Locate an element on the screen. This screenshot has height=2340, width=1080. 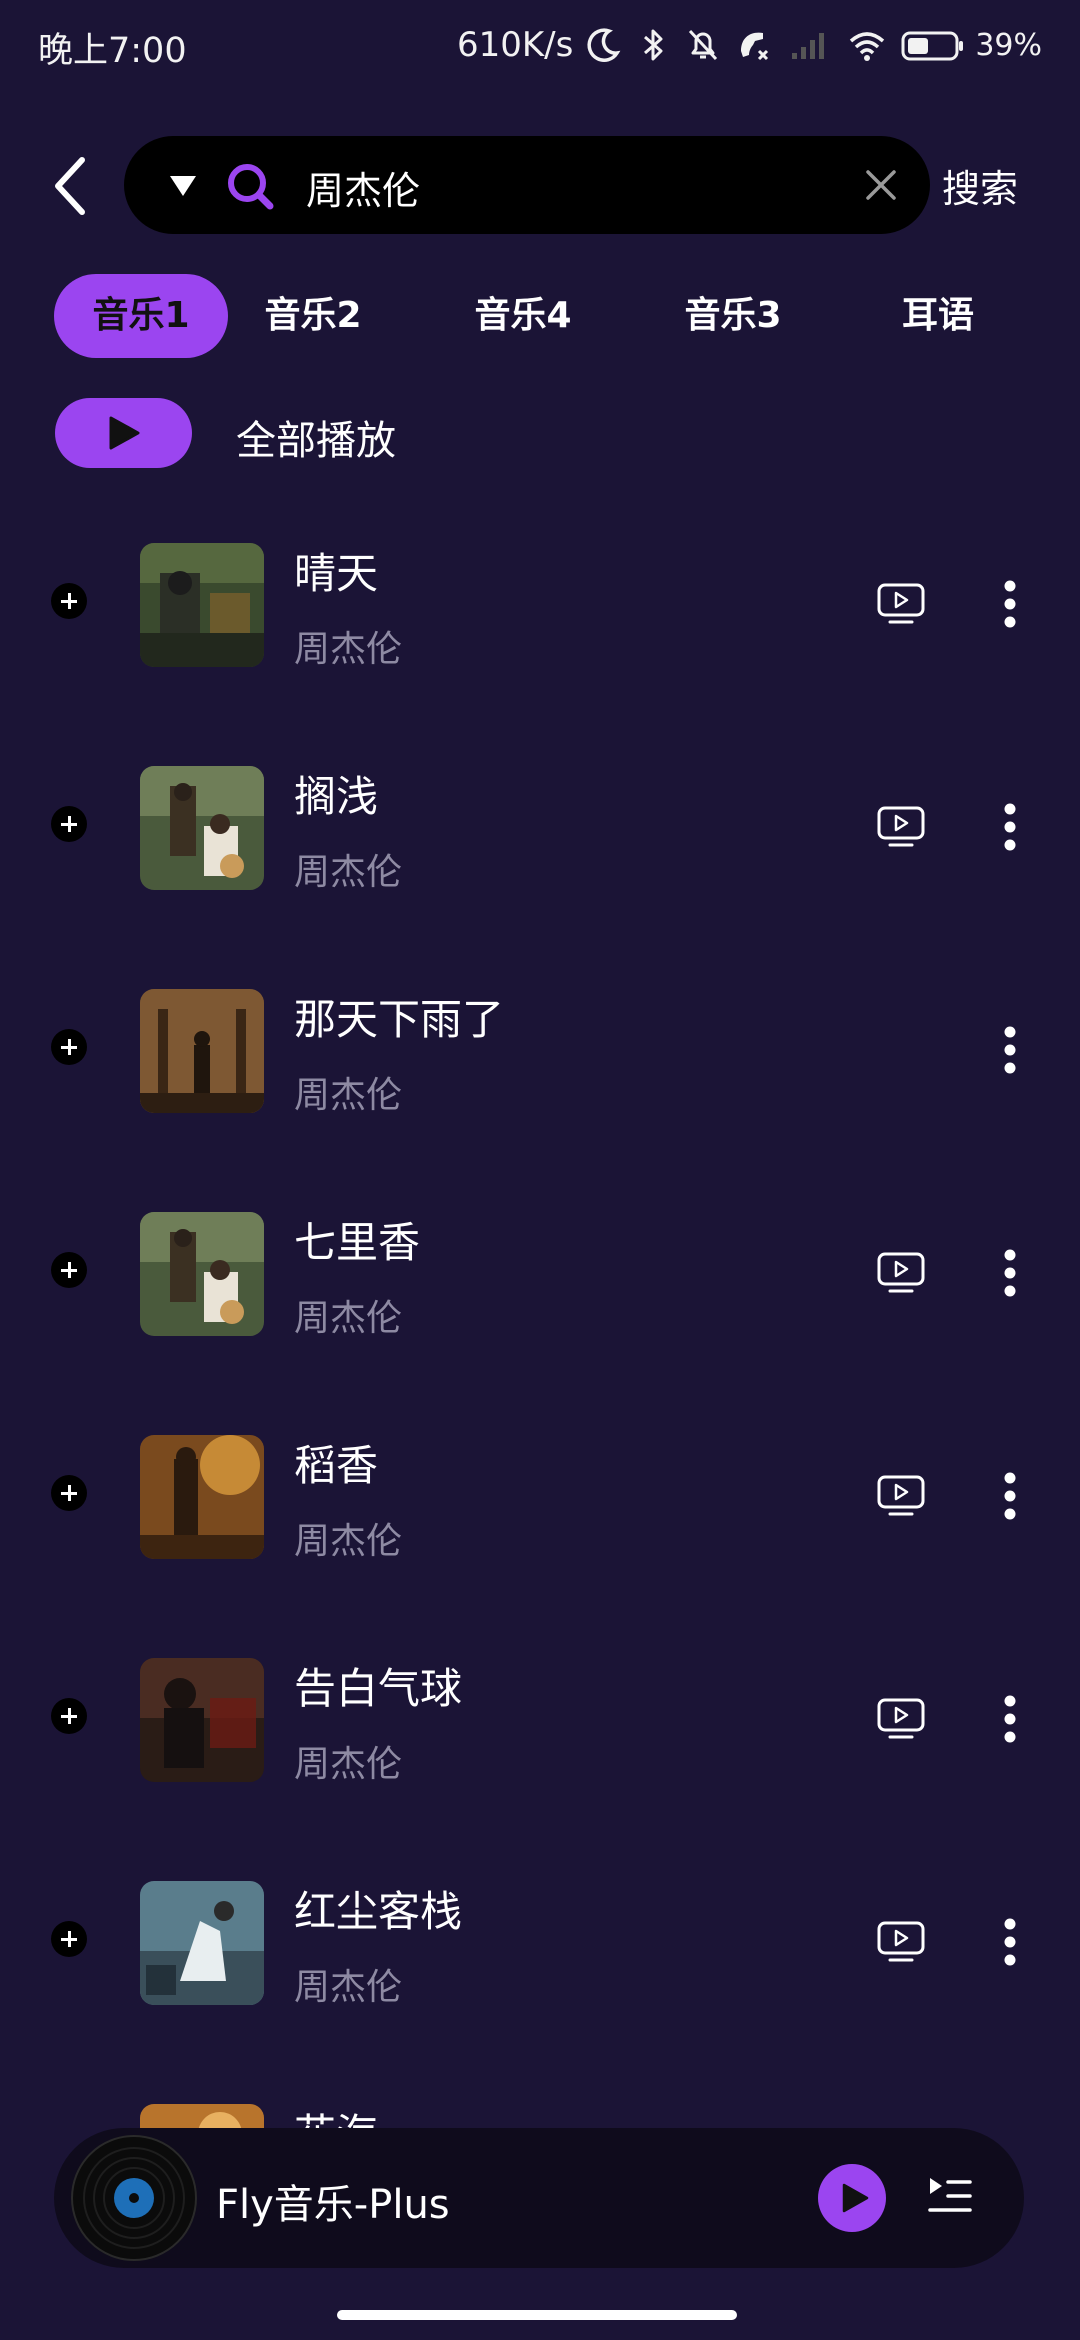
song-row: 那天下雨了 周杰伦 is located at coordinates (540, 1065).